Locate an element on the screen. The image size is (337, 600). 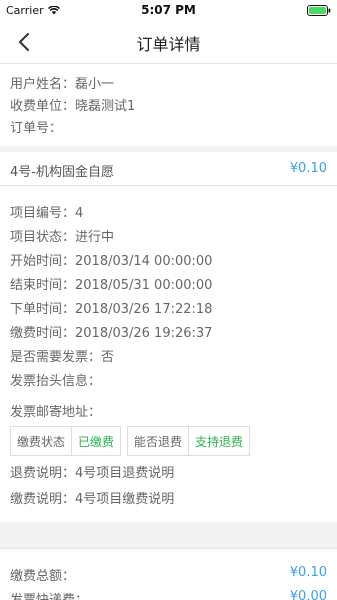
invoice-header-text: 发票抬头信息： is located at coordinates (56, 381).